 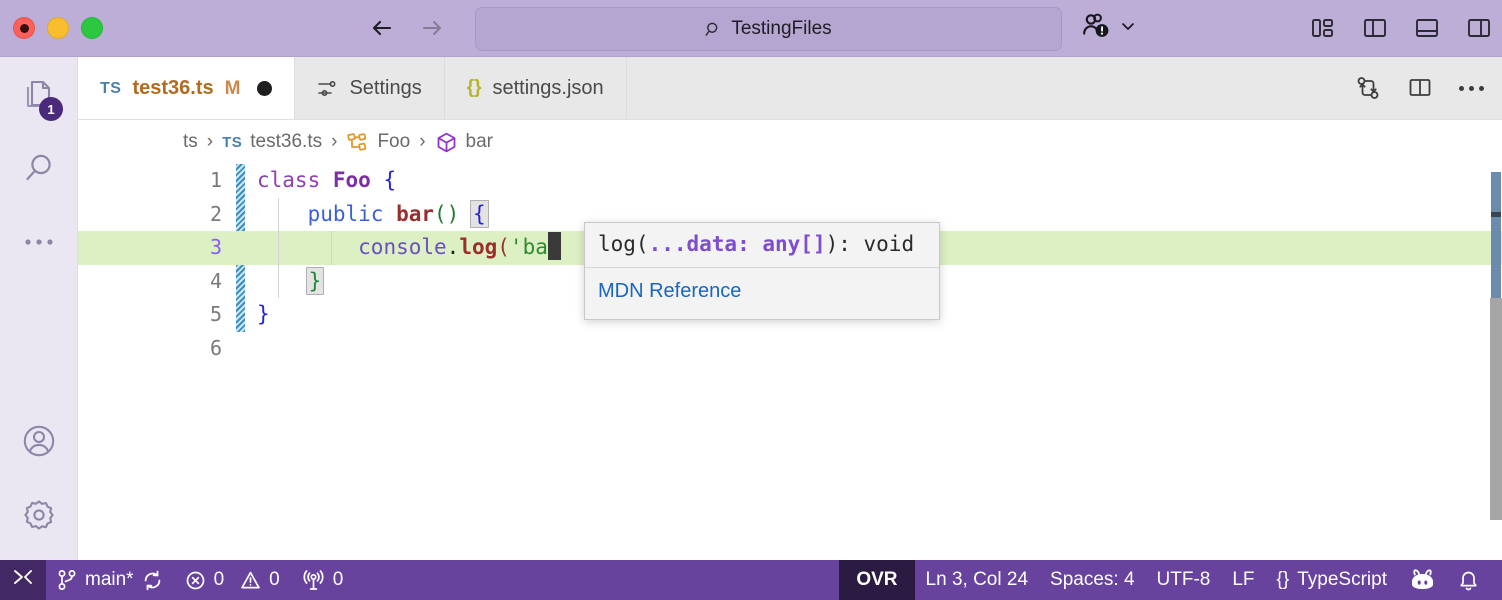 I want to click on status-language-mode: {} TypeScript, so click(x=1332, y=580).